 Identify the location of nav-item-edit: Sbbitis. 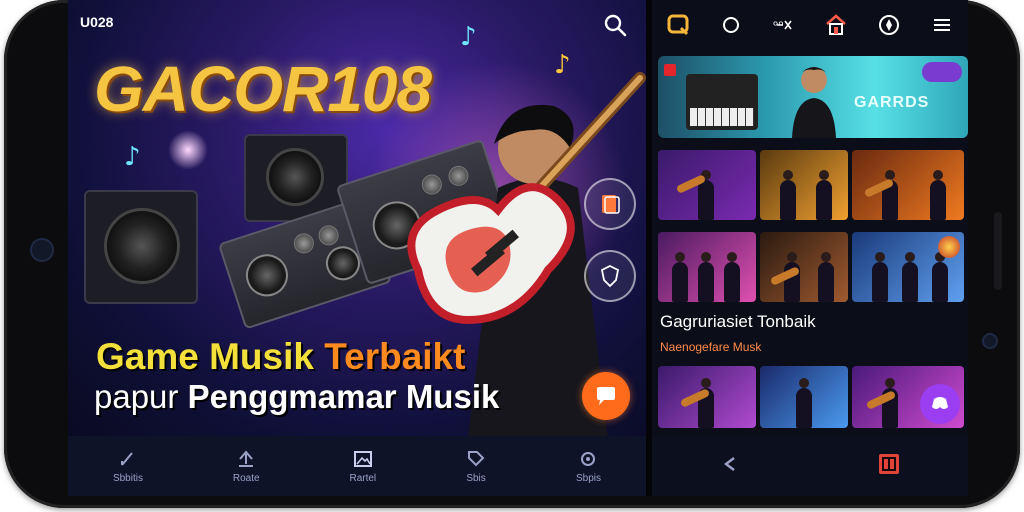
(128, 466).